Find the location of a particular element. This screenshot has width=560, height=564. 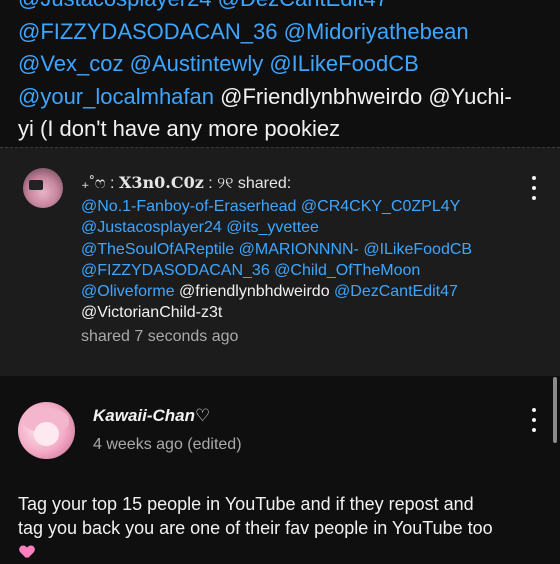

text-segment: @Friendlynbhweirdo @Yuchi- is located at coordinates (363, 96).